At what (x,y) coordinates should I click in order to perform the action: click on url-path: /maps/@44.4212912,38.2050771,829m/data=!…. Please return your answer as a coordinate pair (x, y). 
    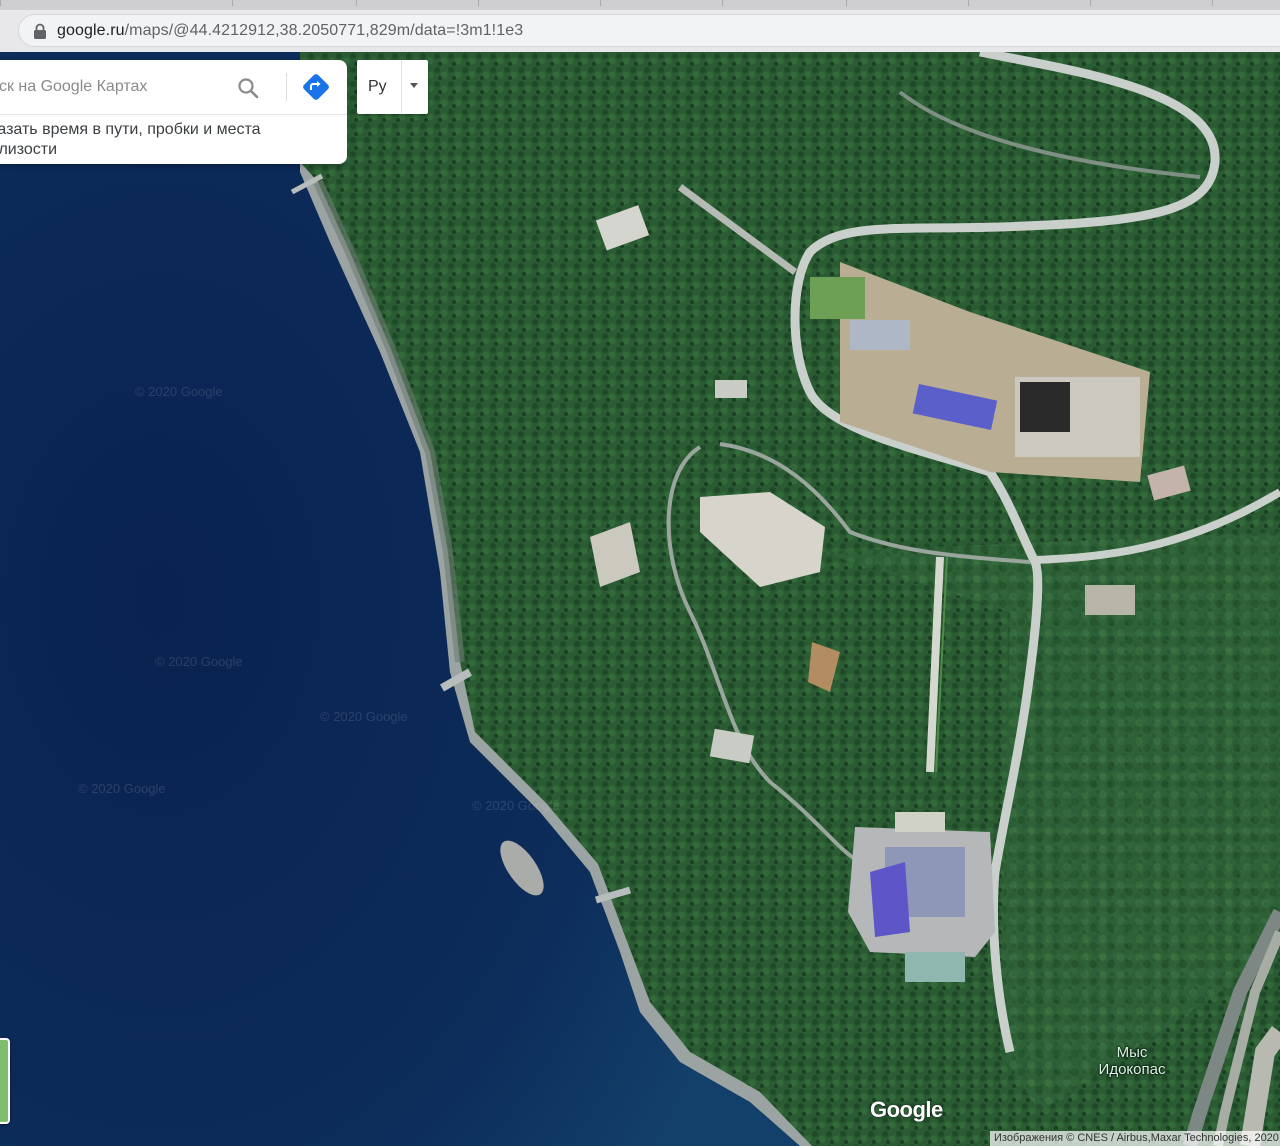
    Looking at the image, I should click on (324, 30).